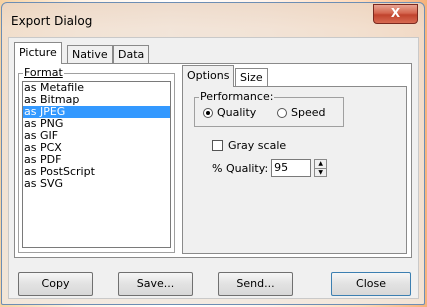  I want to click on tab-options-label: Options, so click(208, 75).